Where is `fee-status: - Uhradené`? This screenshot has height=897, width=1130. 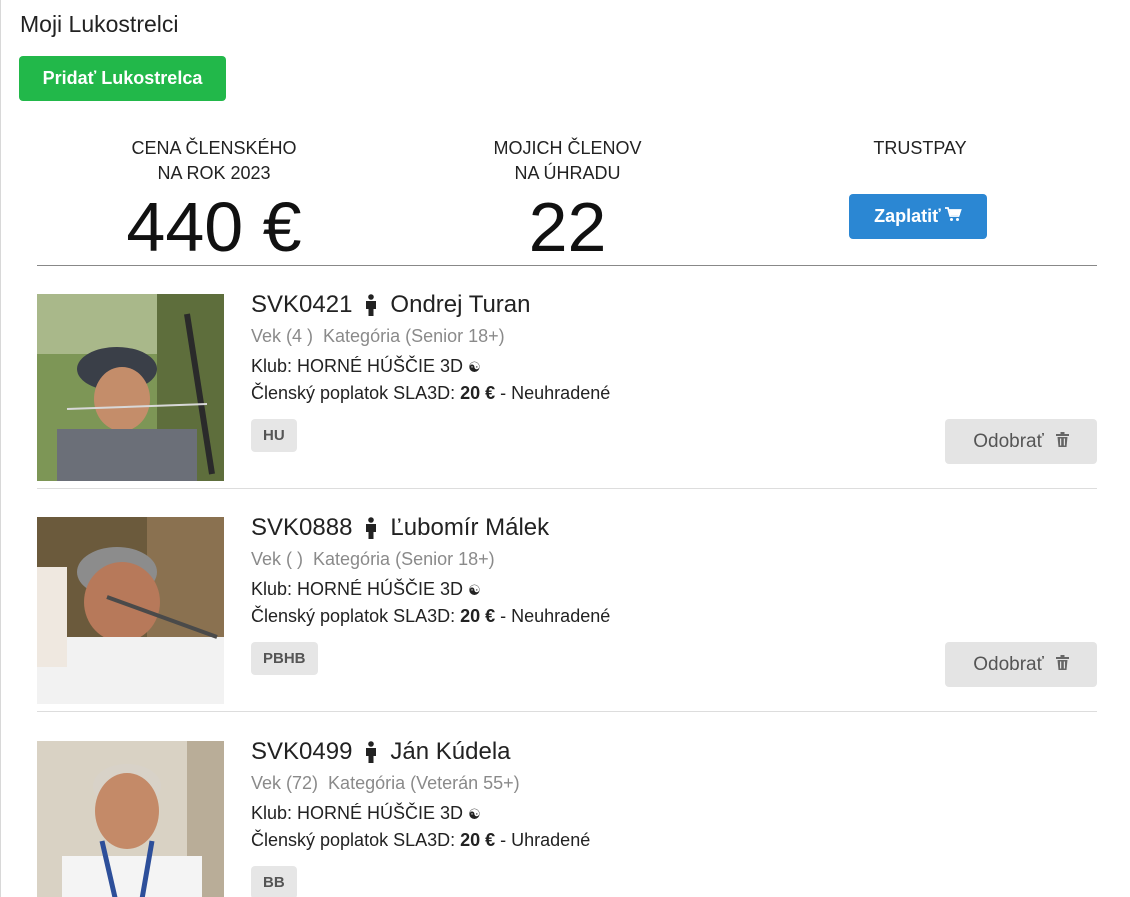
fee-status: - Uhradené is located at coordinates (543, 840).